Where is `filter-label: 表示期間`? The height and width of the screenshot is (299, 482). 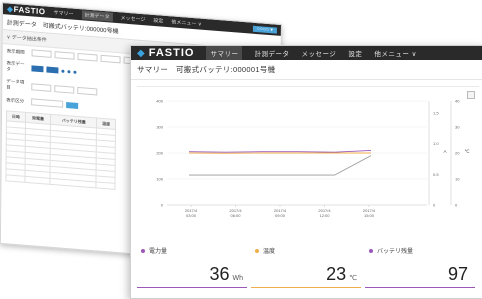
filter-label: 表示期間 is located at coordinates (18, 52).